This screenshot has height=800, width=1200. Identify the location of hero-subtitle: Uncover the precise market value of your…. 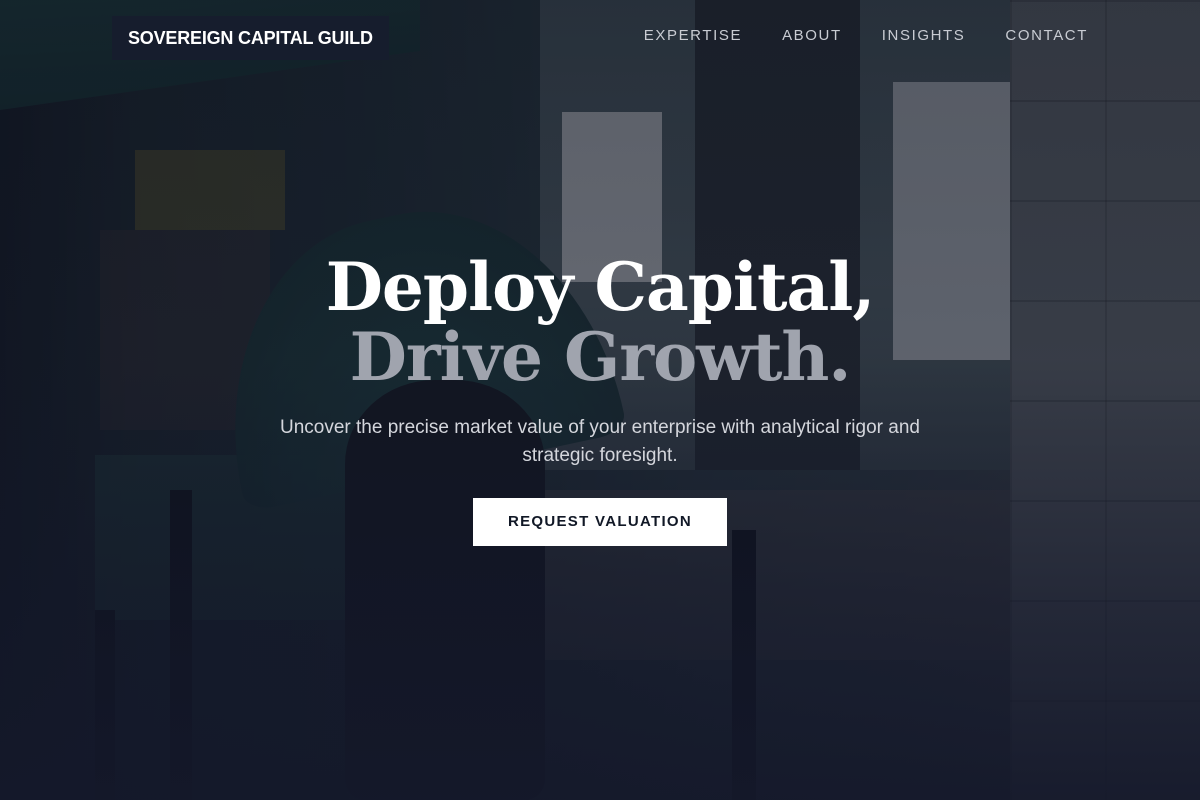
(600, 441).